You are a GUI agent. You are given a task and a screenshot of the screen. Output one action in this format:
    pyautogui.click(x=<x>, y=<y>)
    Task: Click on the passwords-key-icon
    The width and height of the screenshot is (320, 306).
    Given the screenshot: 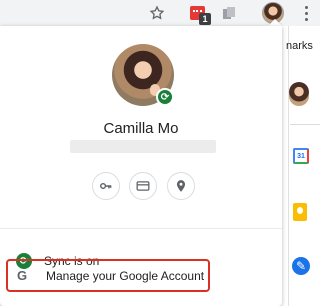 What is the action you would take?
    pyautogui.click(x=106, y=186)
    